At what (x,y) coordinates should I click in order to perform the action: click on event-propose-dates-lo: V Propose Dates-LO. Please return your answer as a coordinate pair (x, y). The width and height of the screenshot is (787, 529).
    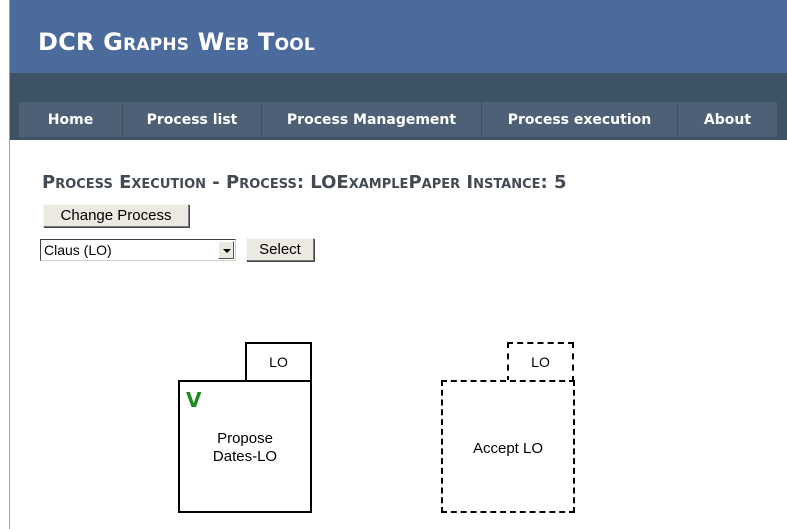
    Looking at the image, I should click on (245, 446).